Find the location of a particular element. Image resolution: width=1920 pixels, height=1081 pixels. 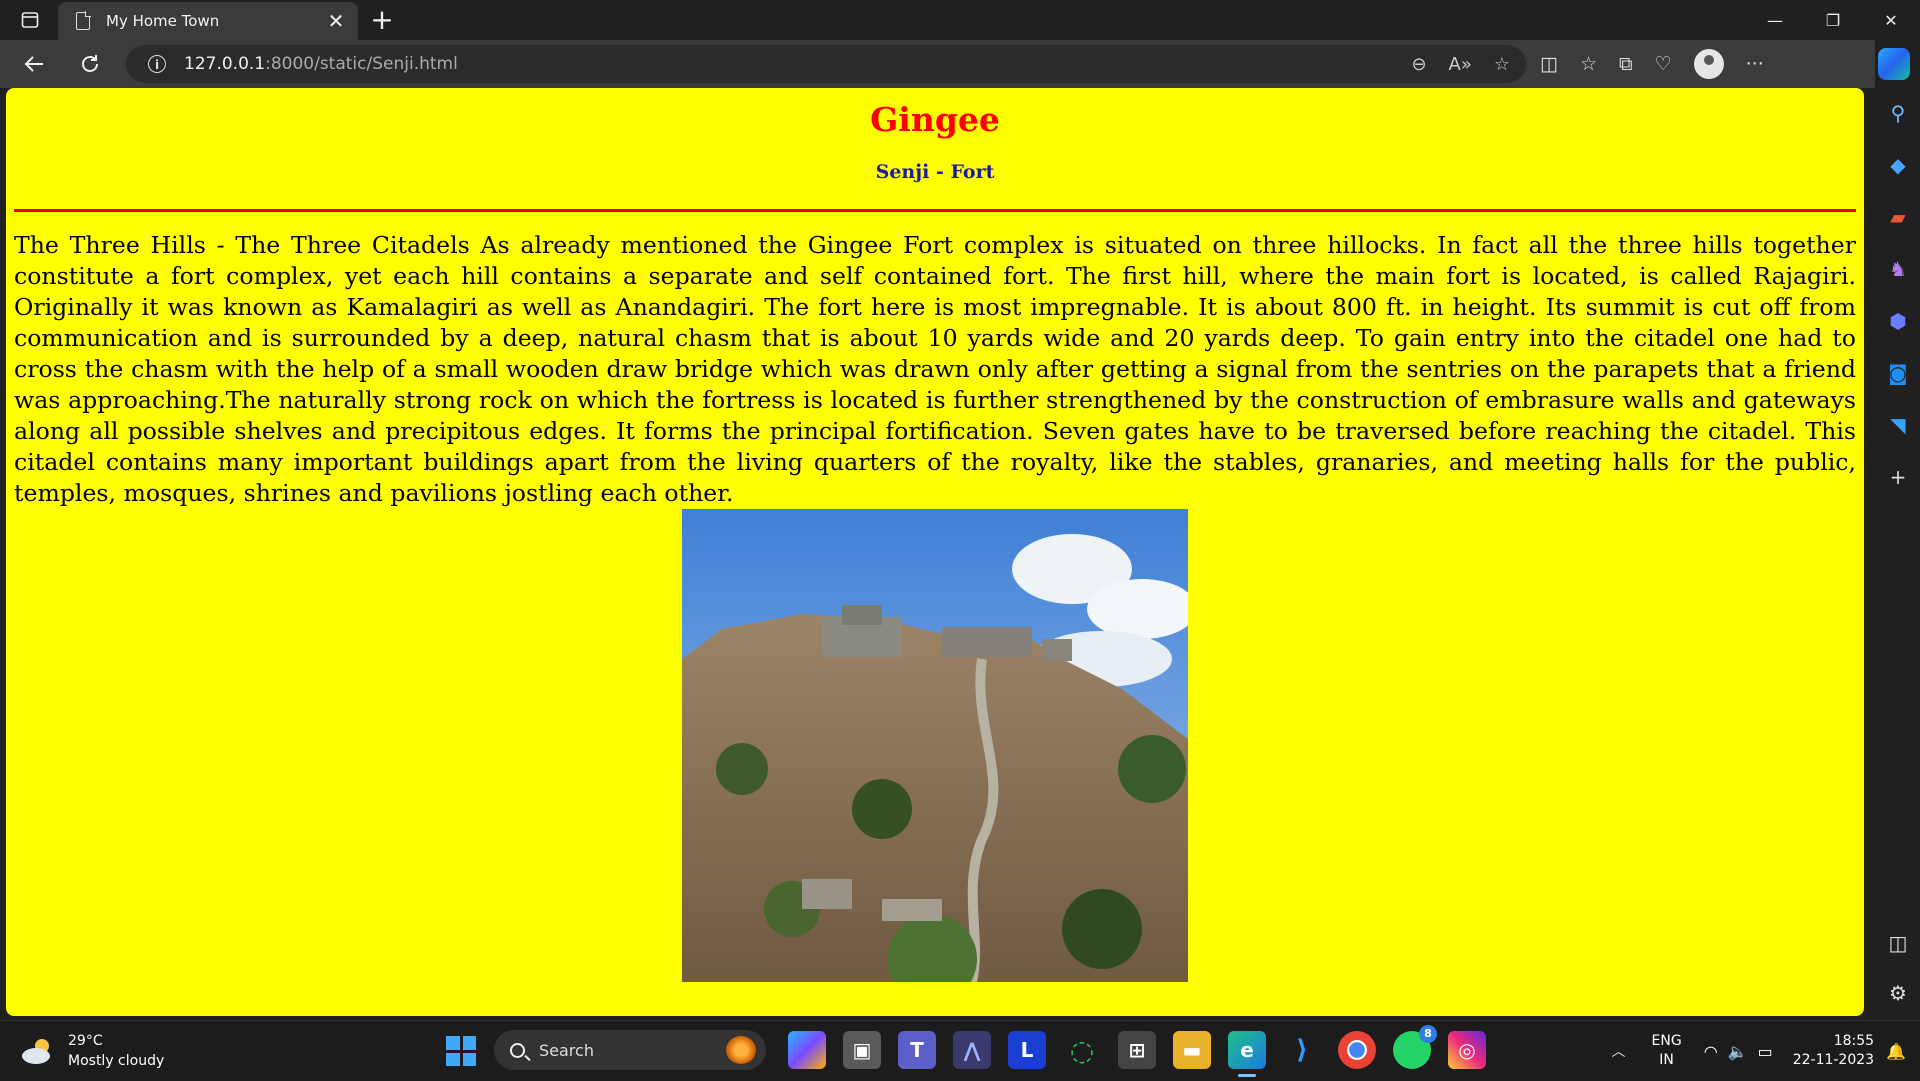

new-tab-button: + is located at coordinates (382, 20).